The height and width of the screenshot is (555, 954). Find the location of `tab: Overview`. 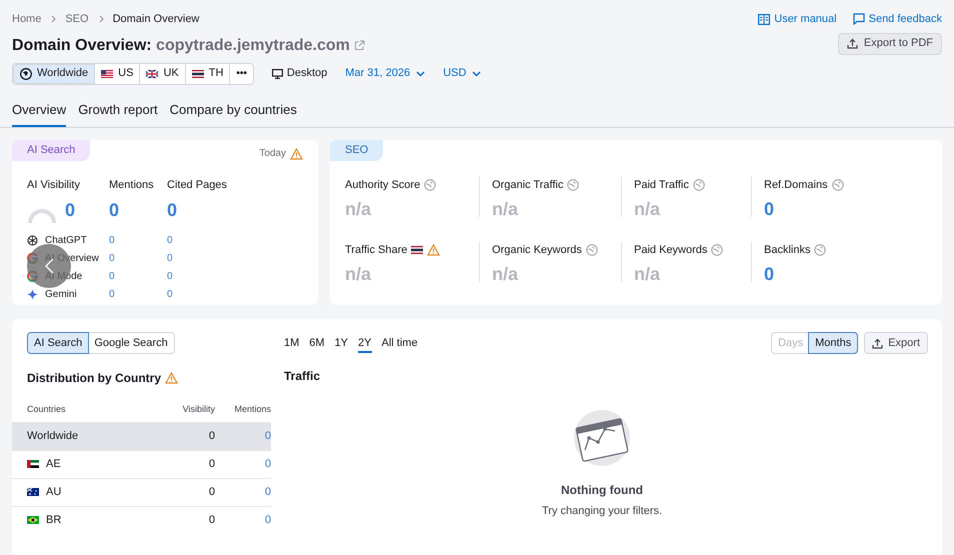

tab: Overview is located at coordinates (39, 113).